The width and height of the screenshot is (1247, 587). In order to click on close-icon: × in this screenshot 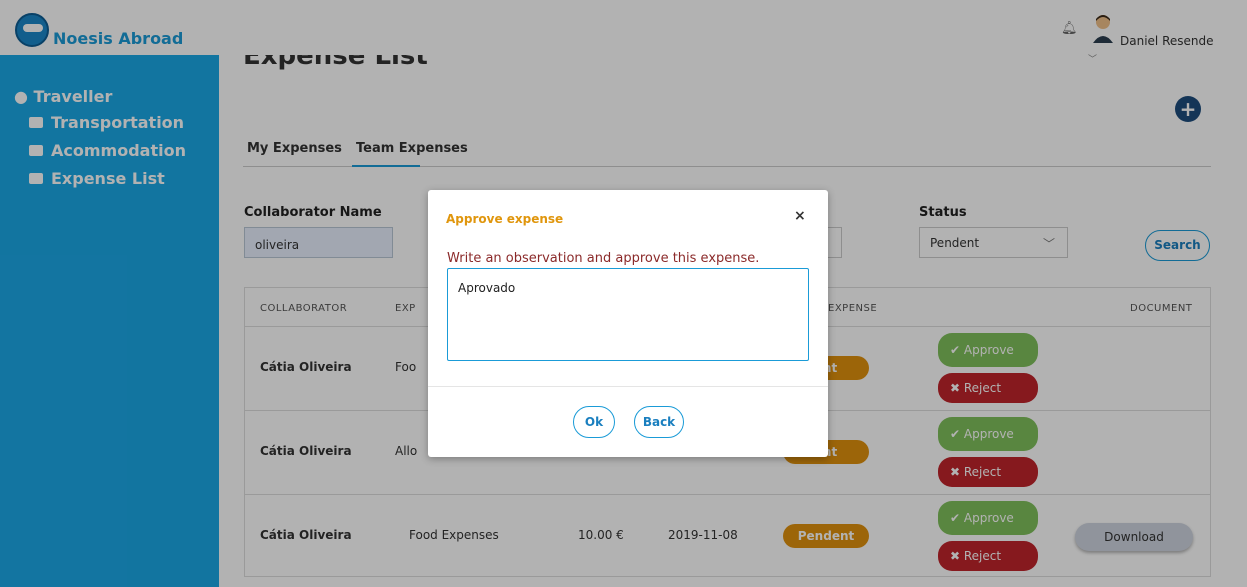, I will do `click(800, 216)`.